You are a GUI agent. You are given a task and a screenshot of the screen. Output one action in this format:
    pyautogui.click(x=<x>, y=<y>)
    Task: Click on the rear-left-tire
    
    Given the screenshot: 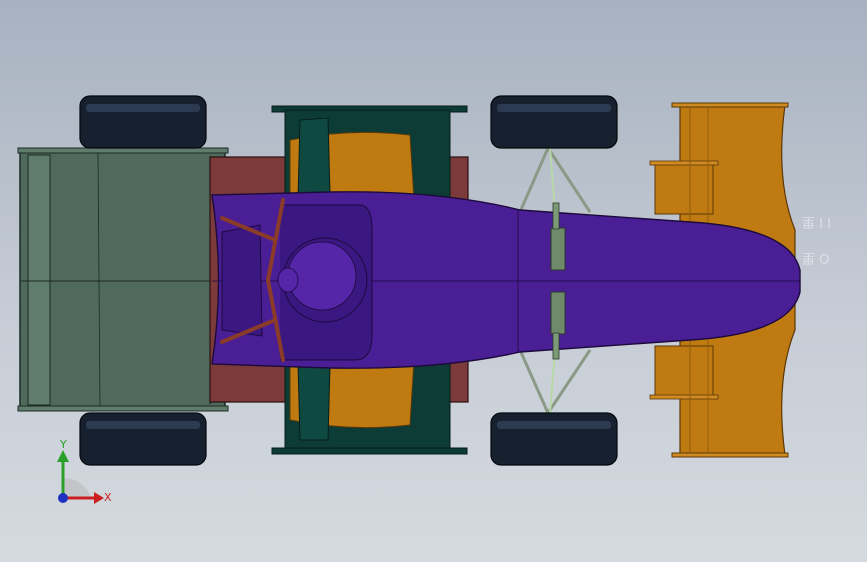 What is the action you would take?
    pyautogui.click(x=143, y=122)
    